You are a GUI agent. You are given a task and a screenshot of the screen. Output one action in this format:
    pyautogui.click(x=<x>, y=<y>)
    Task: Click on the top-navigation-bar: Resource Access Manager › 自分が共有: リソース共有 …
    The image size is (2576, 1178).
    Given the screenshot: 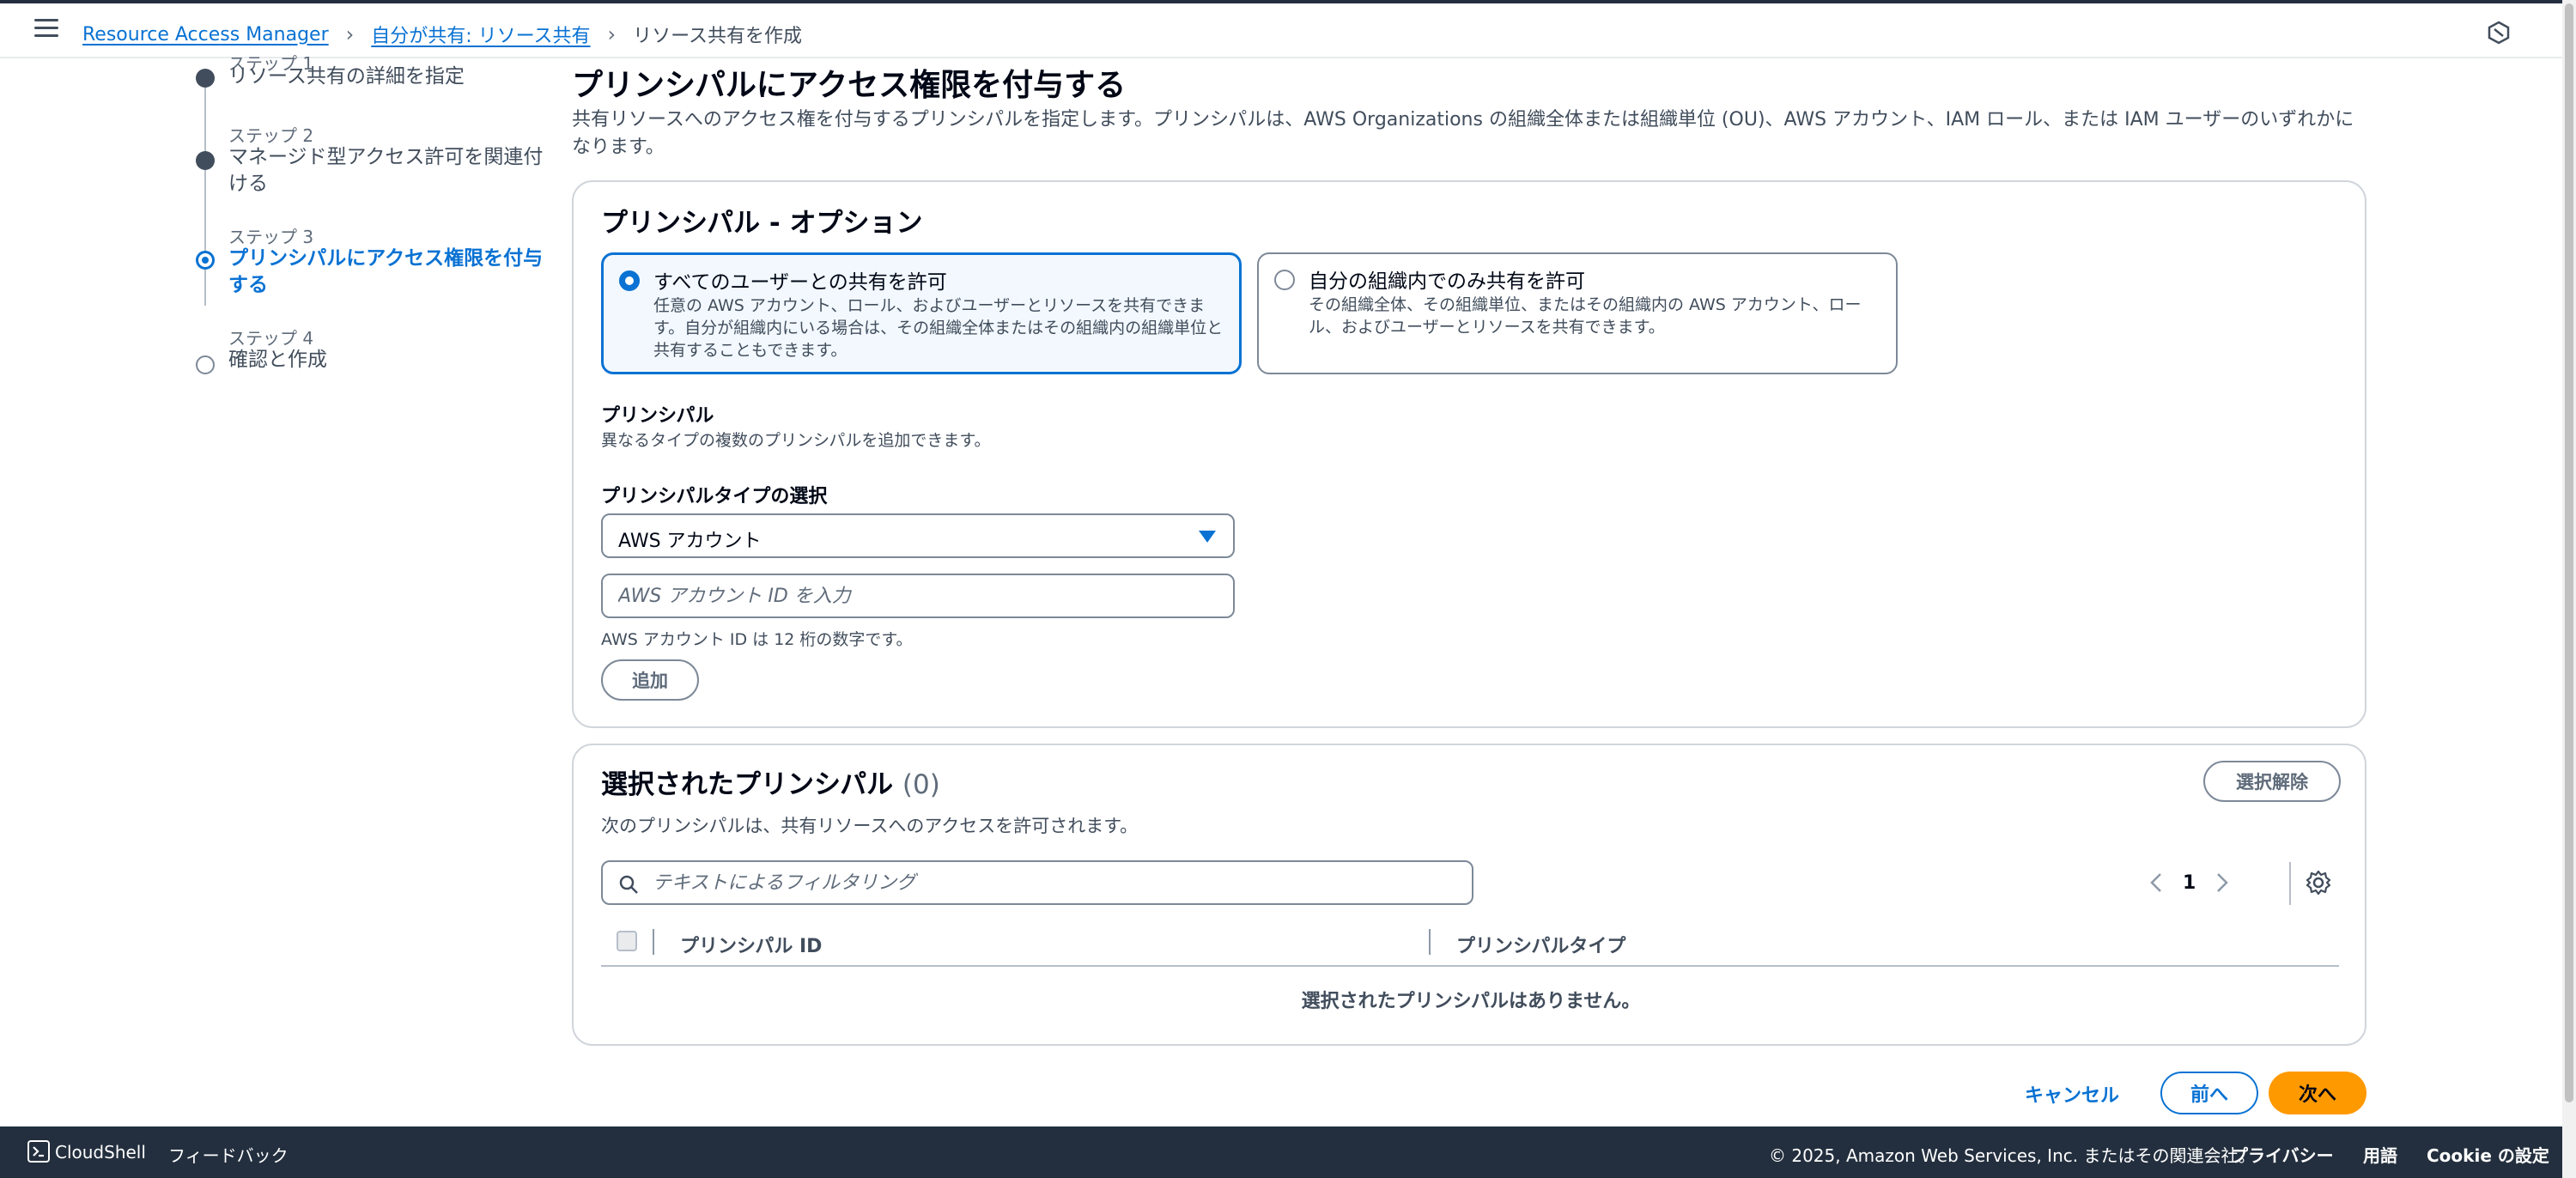 What is the action you would take?
    pyautogui.click(x=1281, y=29)
    